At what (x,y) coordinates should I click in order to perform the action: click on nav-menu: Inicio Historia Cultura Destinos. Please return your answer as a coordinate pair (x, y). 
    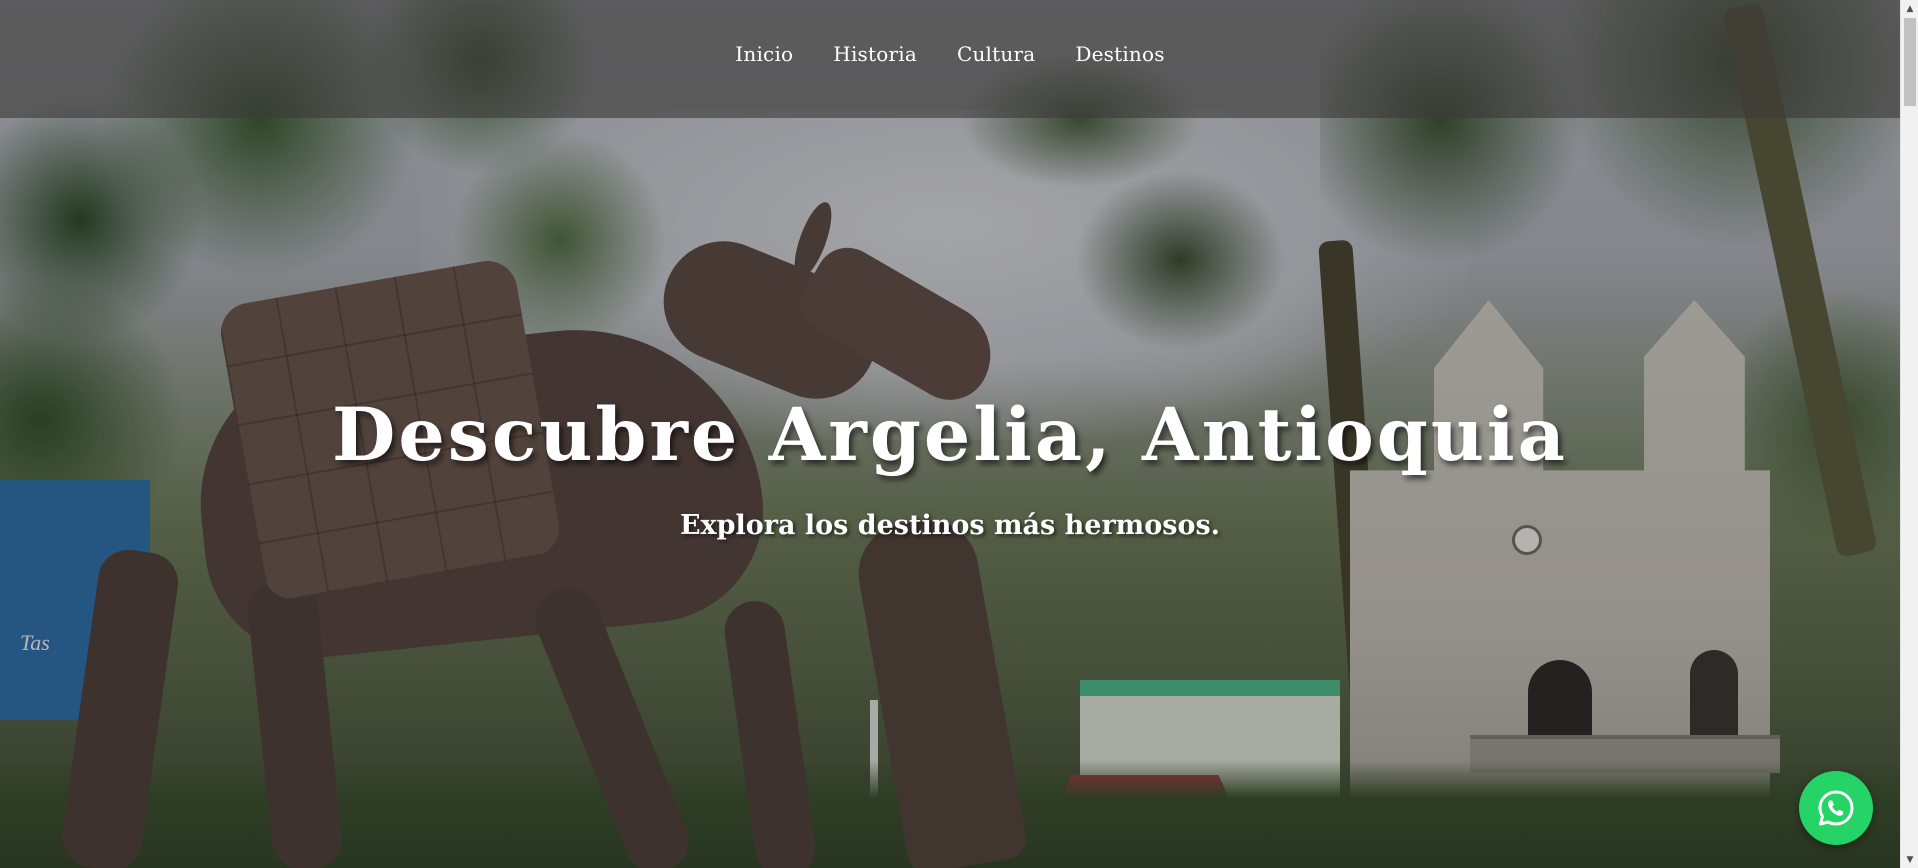
    Looking at the image, I should click on (949, 54).